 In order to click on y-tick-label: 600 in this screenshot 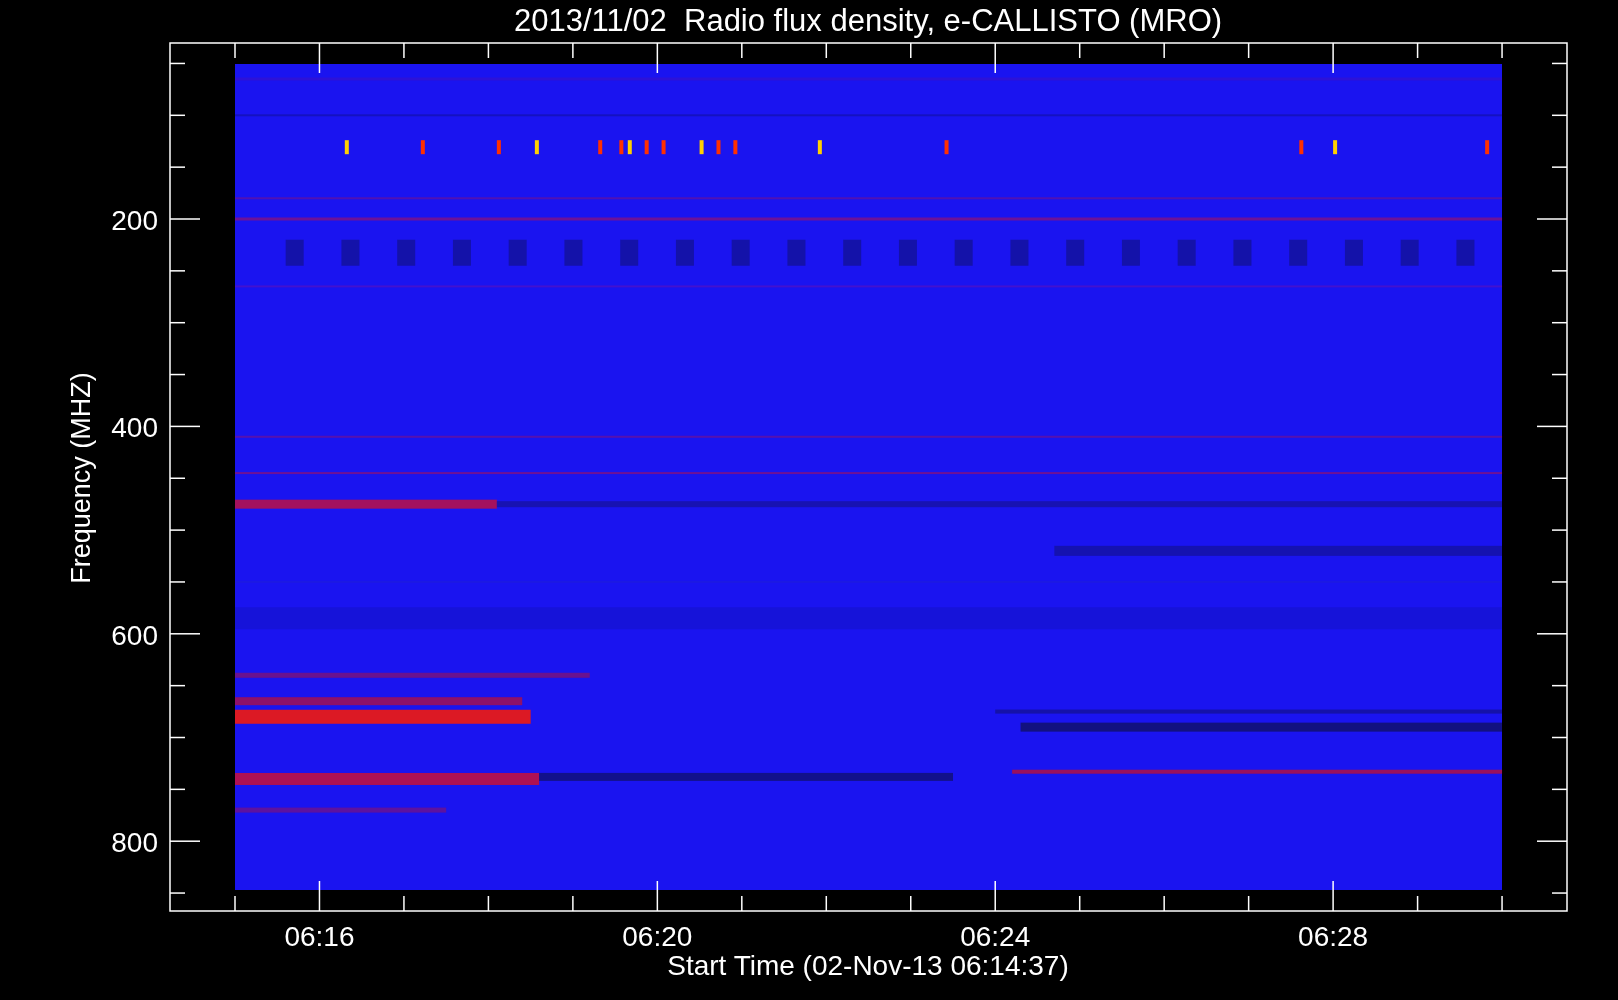, I will do `click(134, 635)`.